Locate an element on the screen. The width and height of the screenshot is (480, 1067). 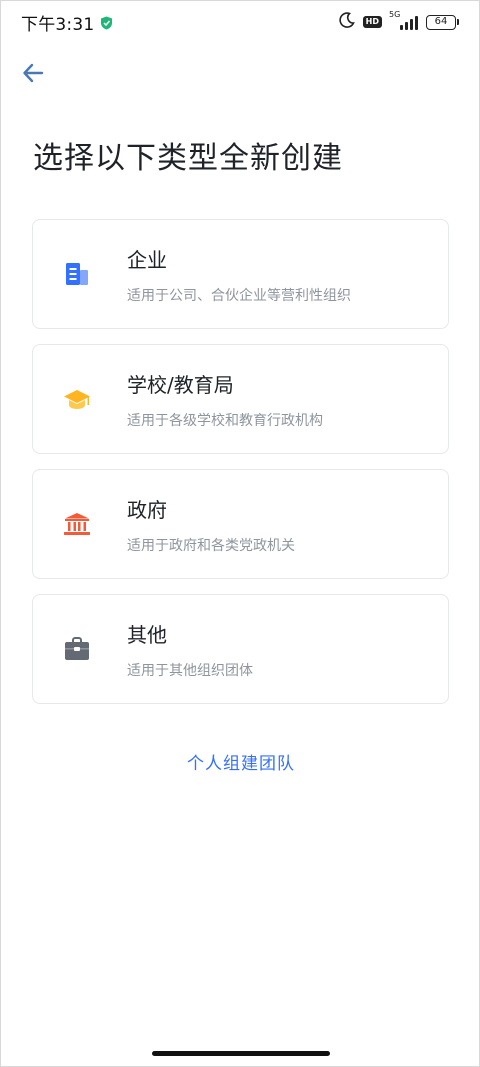
option-school: 学校/教育局 适用于各级学校和教育行政机构 is located at coordinates (240, 399).